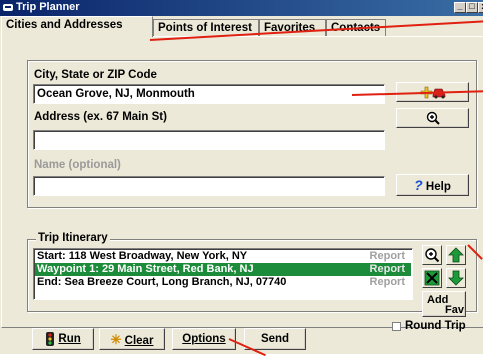 Image resolution: width=483 pixels, height=356 pixels. I want to click on move-up-button, so click(456, 255).